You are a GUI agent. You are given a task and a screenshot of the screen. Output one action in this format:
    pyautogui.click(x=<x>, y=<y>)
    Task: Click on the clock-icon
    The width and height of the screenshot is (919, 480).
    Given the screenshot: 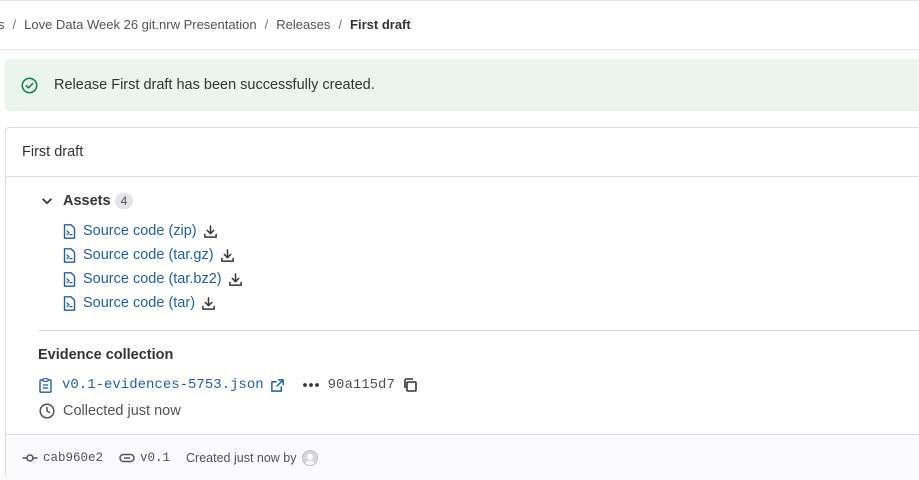 What is the action you would take?
    pyautogui.click(x=47, y=411)
    